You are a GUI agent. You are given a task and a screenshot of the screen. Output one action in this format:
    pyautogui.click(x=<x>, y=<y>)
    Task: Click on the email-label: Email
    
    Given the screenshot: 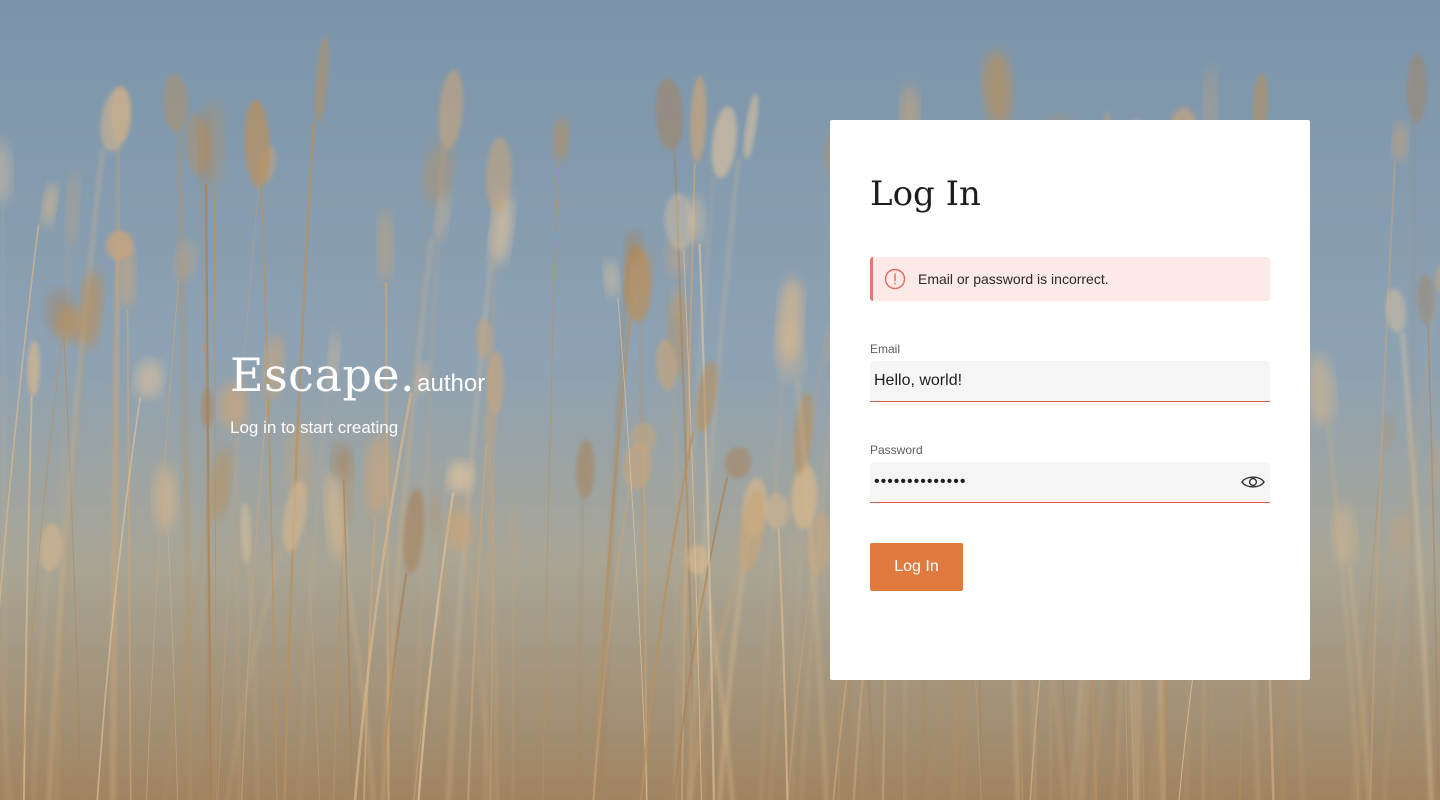 What is the action you would take?
    pyautogui.click(x=885, y=349)
    